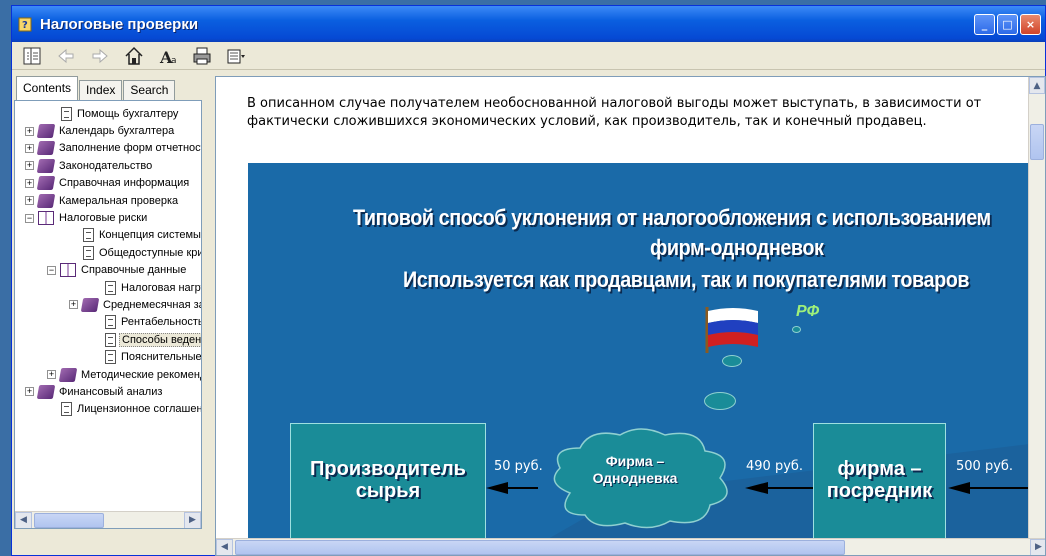  I want to click on tree-item: + Заполнение форм отчетности, so click(108, 148).